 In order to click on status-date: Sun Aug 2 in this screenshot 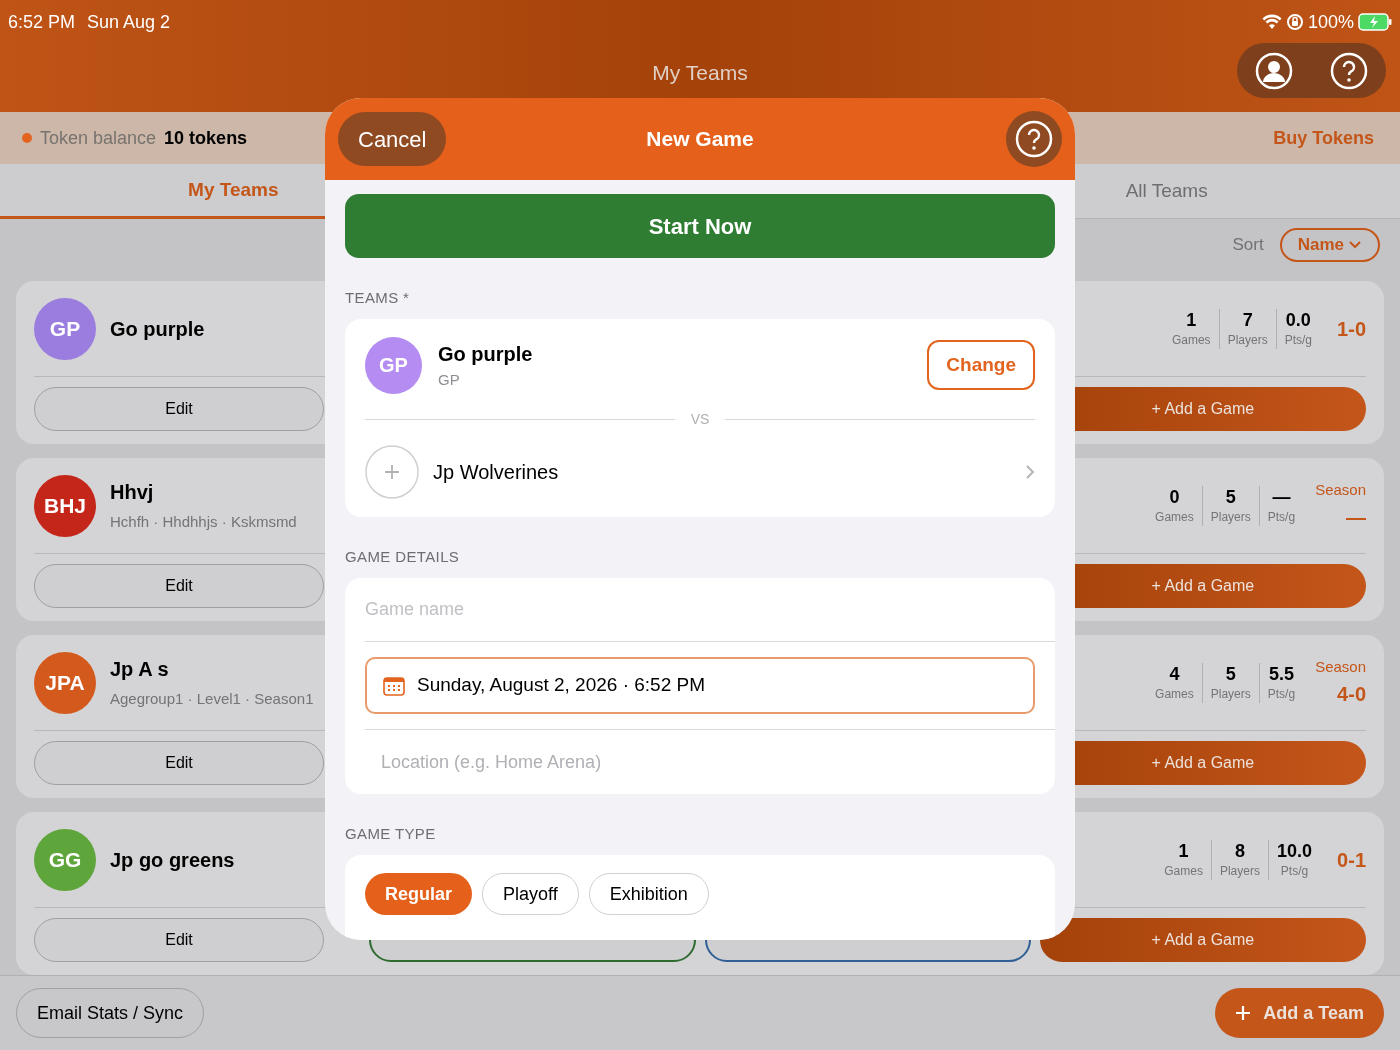, I will do `click(129, 22)`.